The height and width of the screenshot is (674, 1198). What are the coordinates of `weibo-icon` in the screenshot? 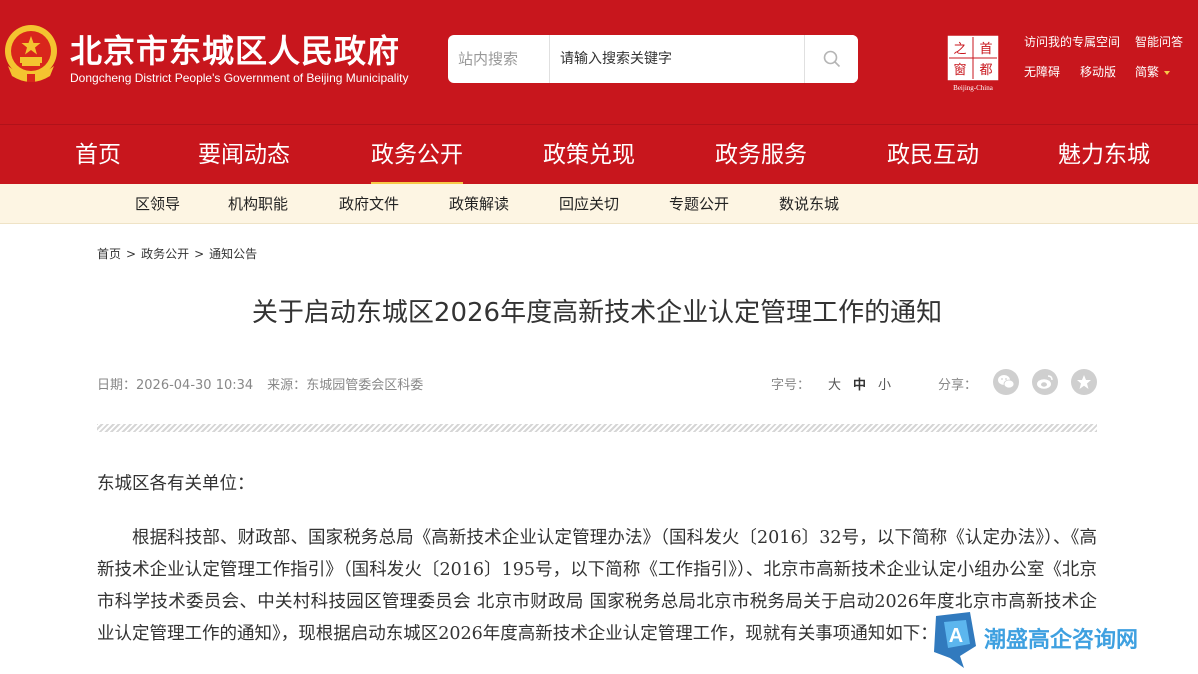 It's located at (1045, 382).